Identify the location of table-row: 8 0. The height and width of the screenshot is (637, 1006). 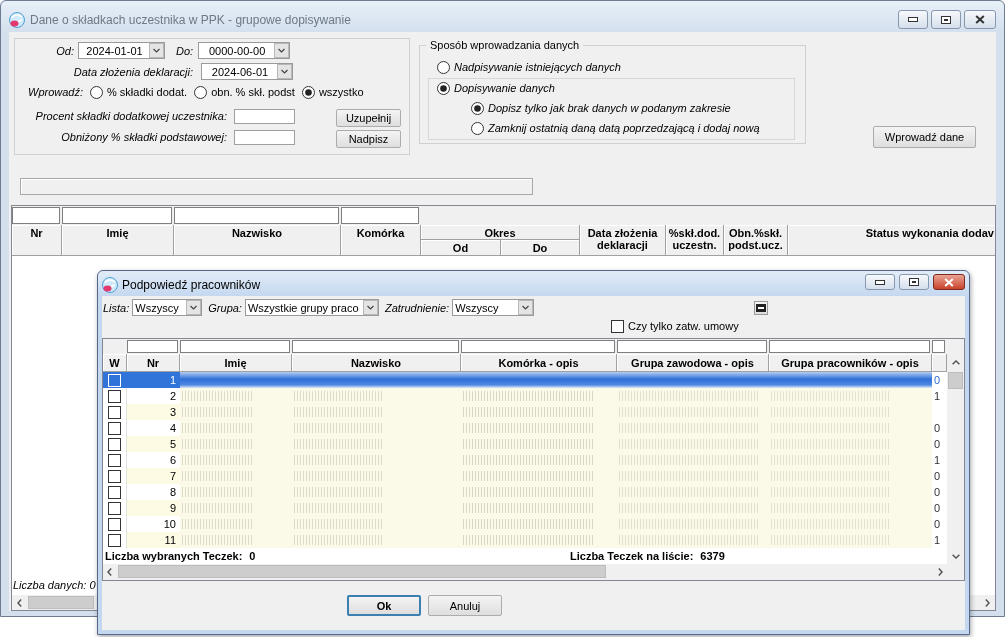
(525, 492).